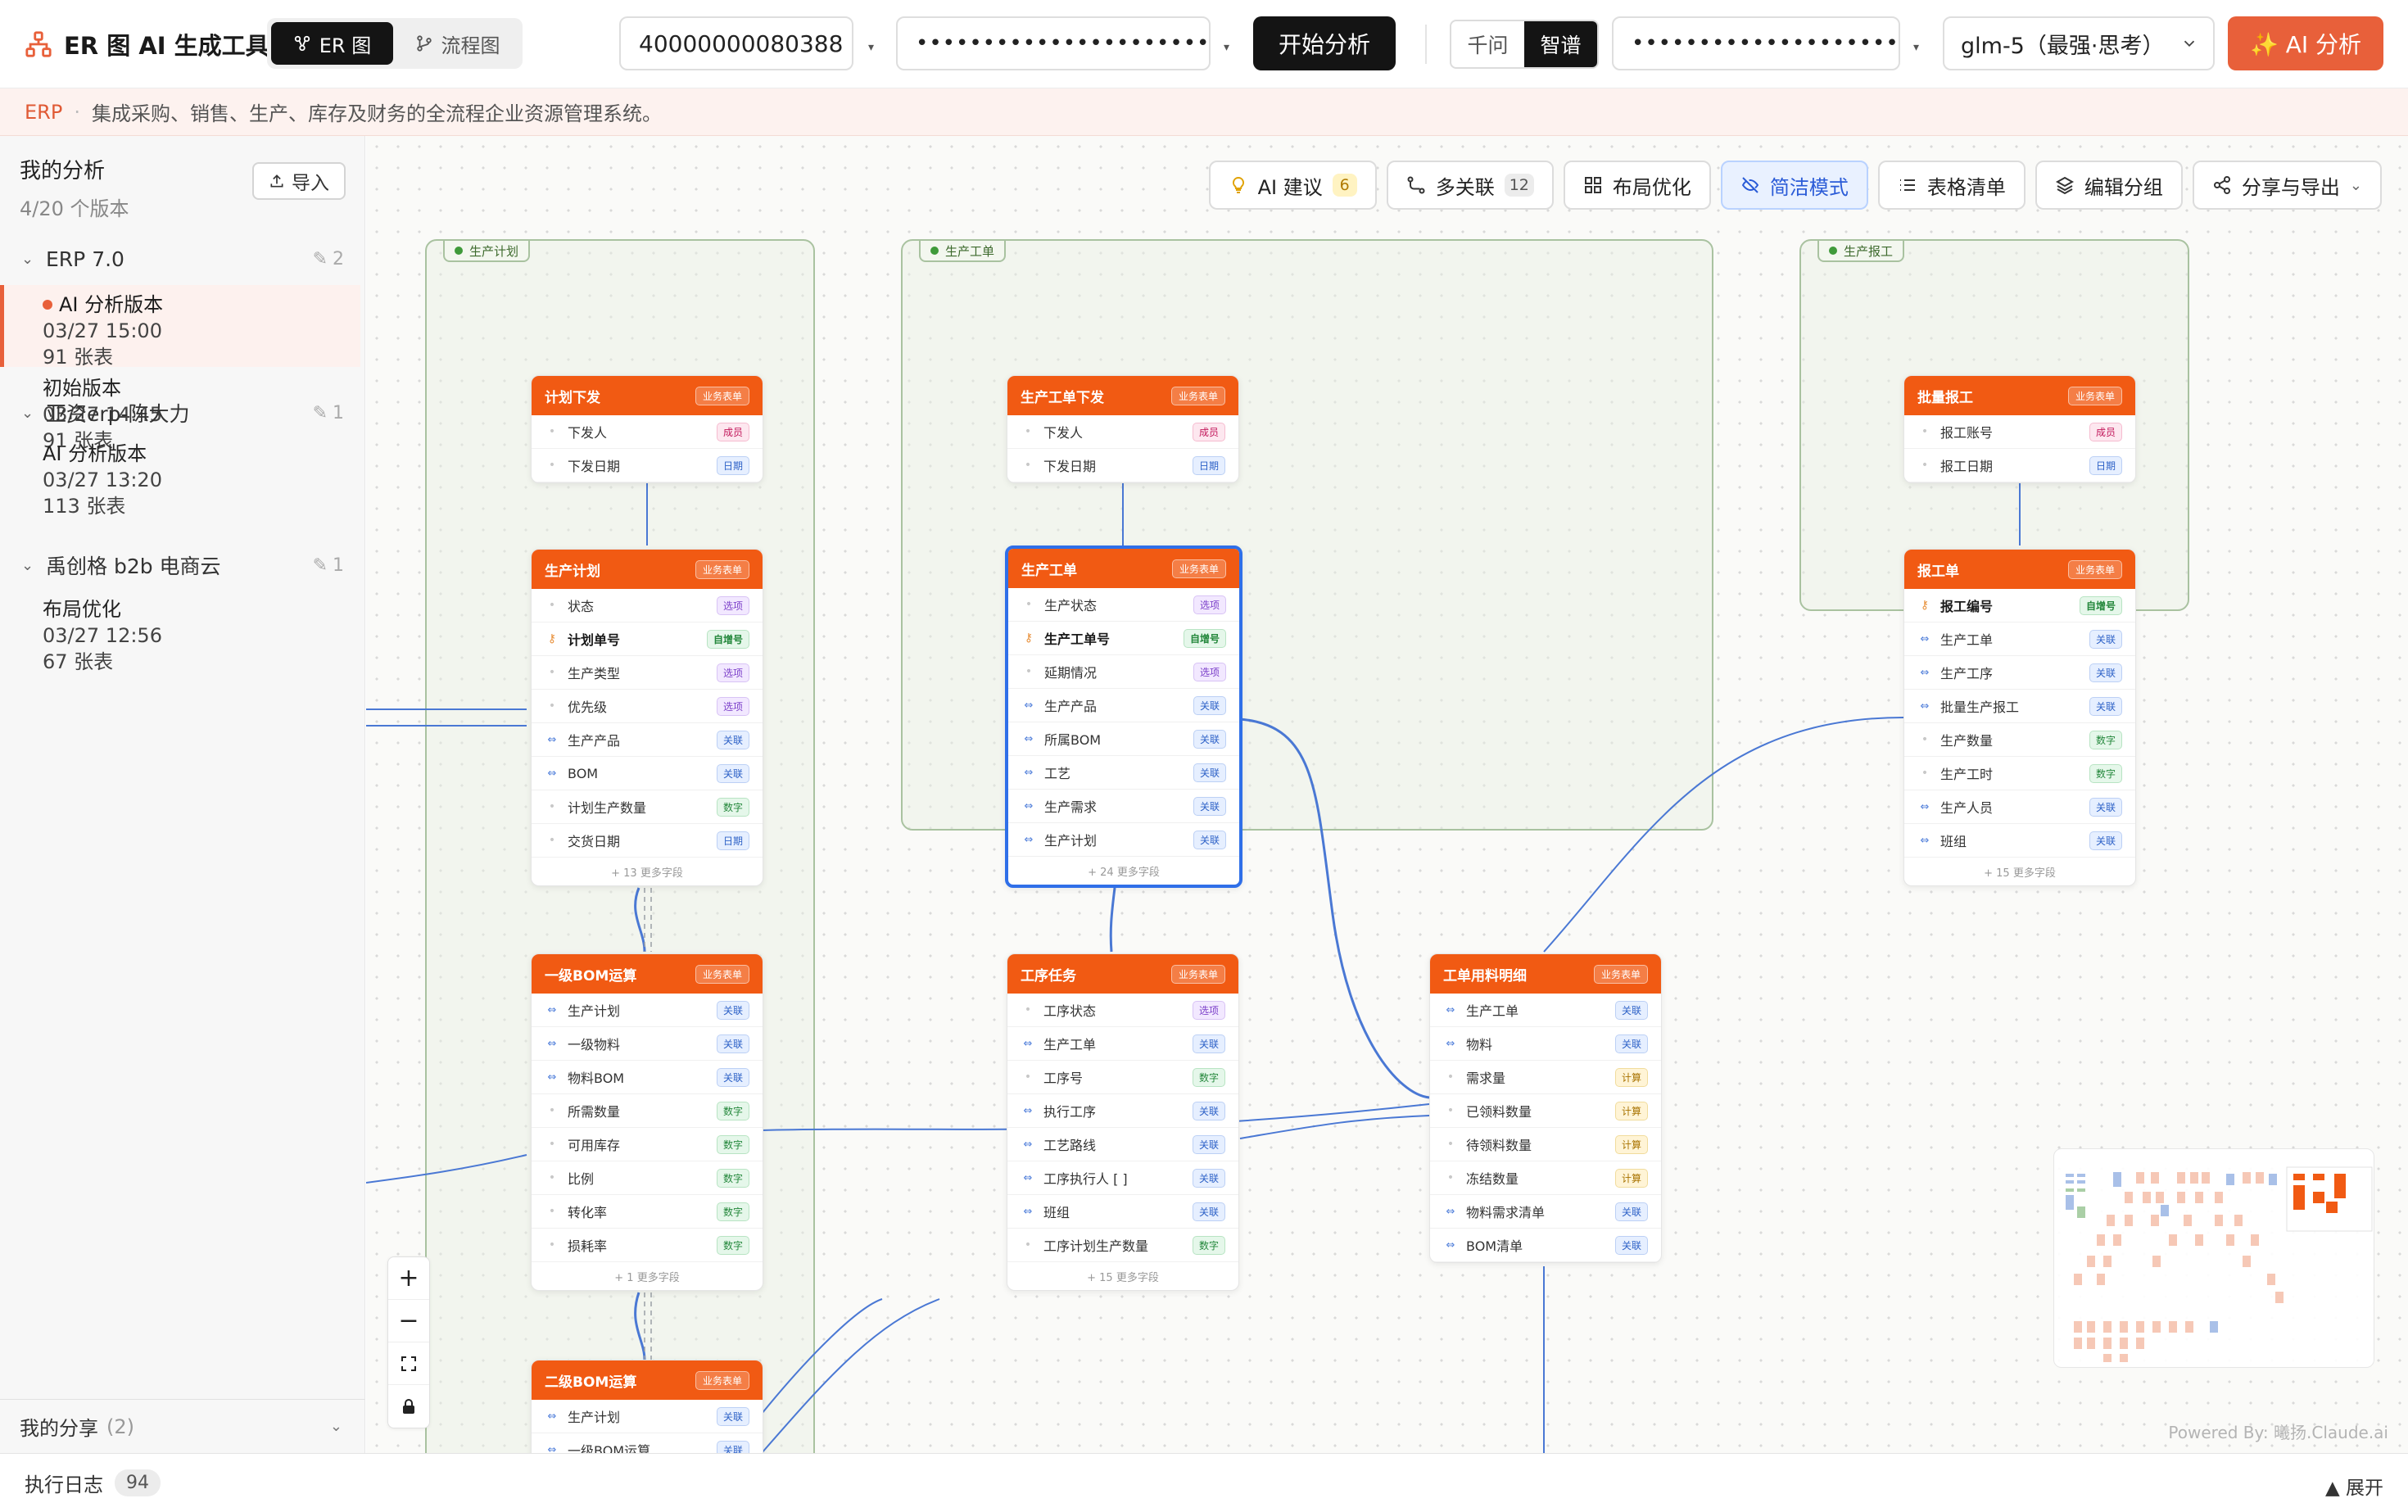  Describe the element at coordinates (408, 1278) in the screenshot. I see `zoom-in-button: +` at that location.